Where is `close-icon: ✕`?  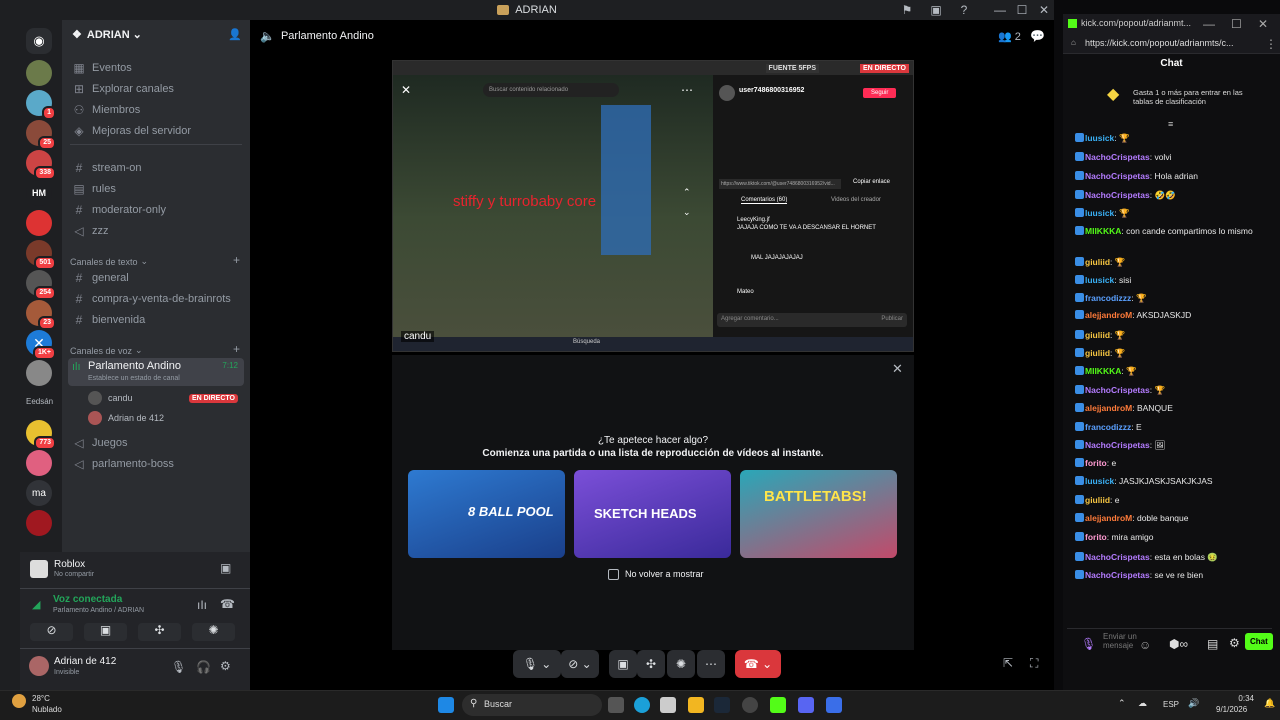 close-icon: ✕ is located at coordinates (897, 369).